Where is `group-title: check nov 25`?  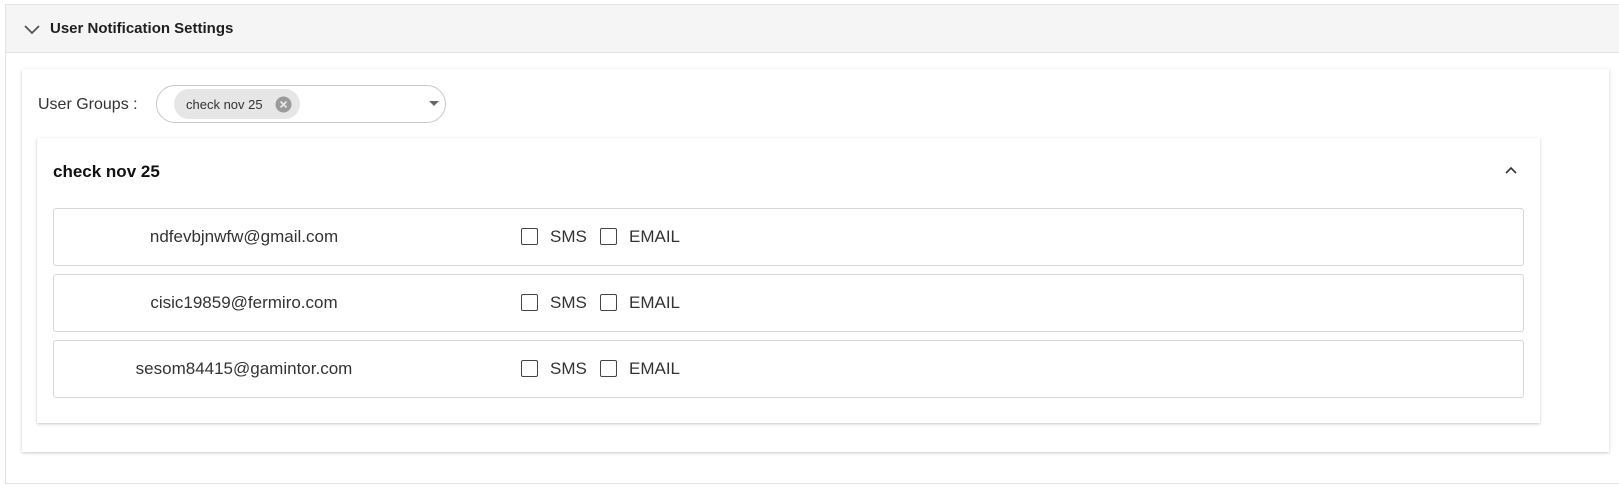 group-title: check nov 25 is located at coordinates (106, 171).